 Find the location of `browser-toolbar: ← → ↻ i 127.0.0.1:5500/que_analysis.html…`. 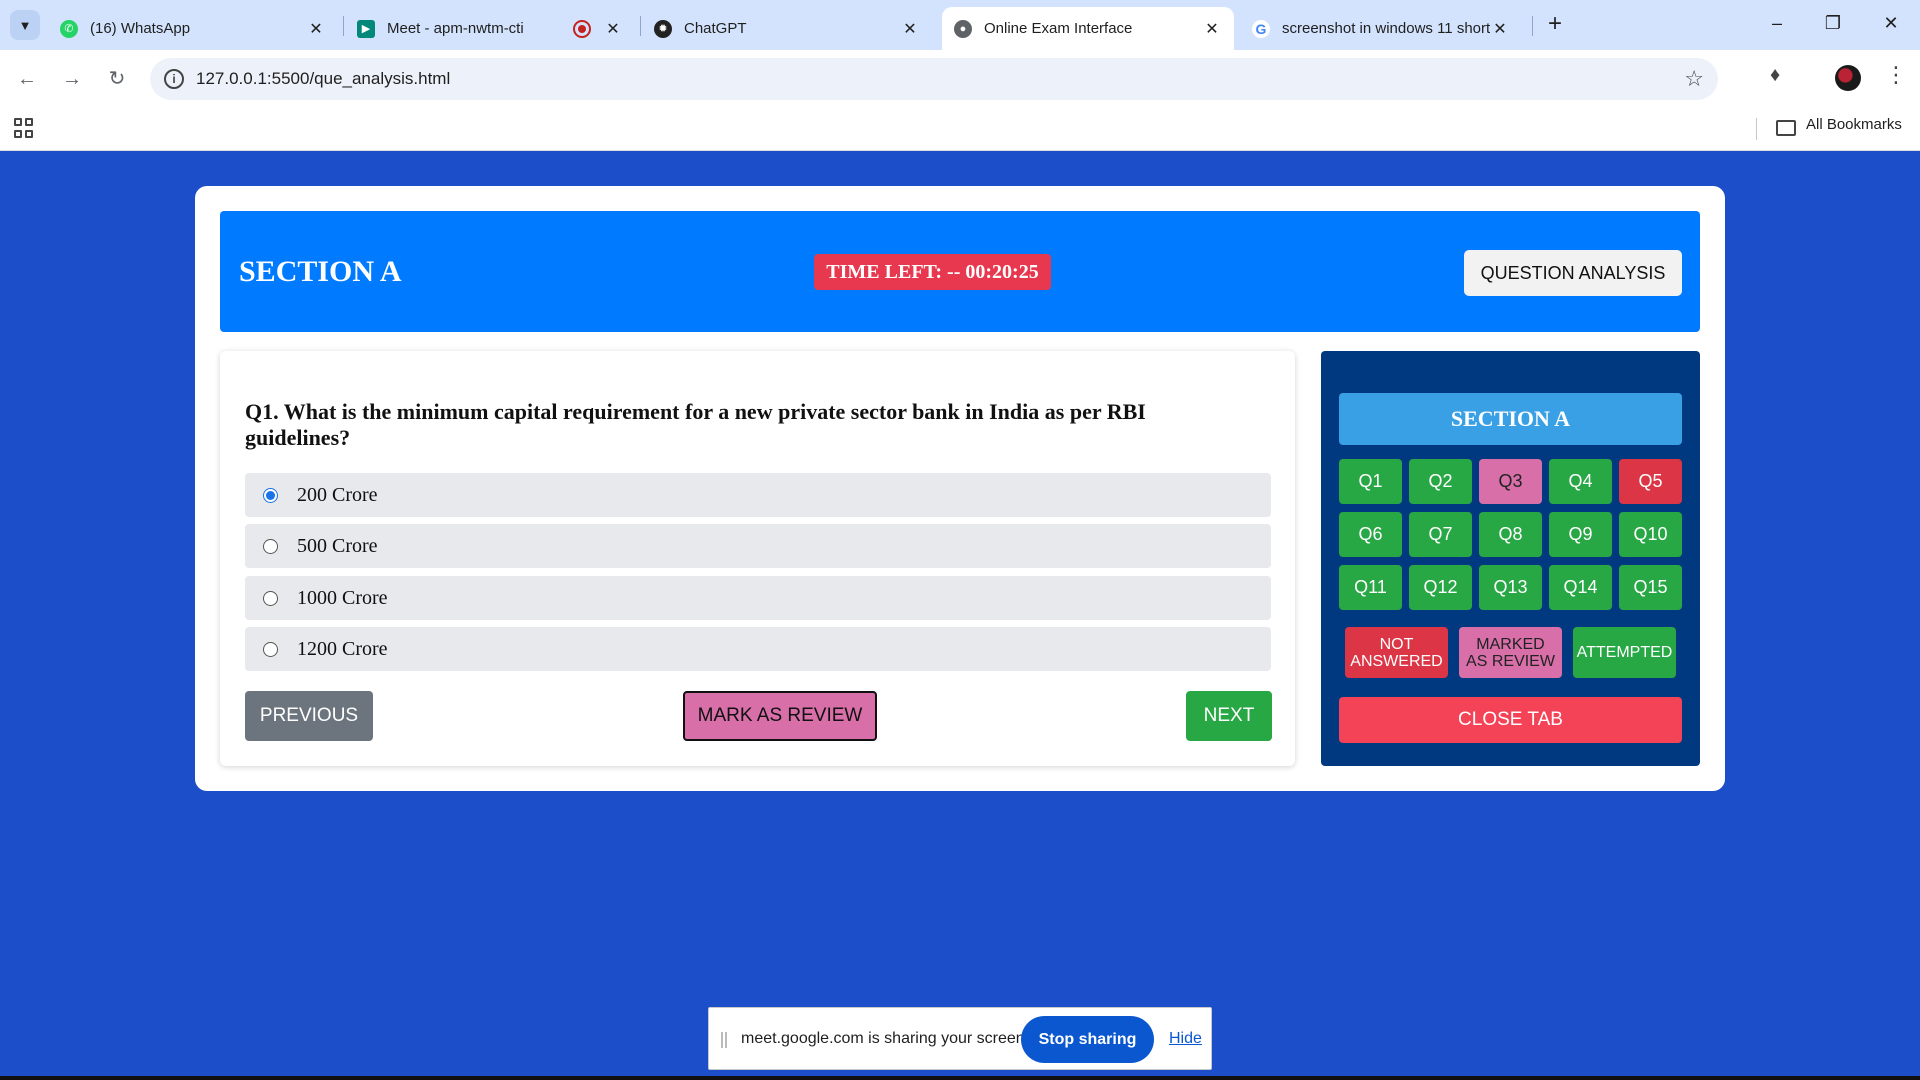

browser-toolbar: ← → ↻ i 127.0.0.1:5500/que_analysis.html… is located at coordinates (960, 79).